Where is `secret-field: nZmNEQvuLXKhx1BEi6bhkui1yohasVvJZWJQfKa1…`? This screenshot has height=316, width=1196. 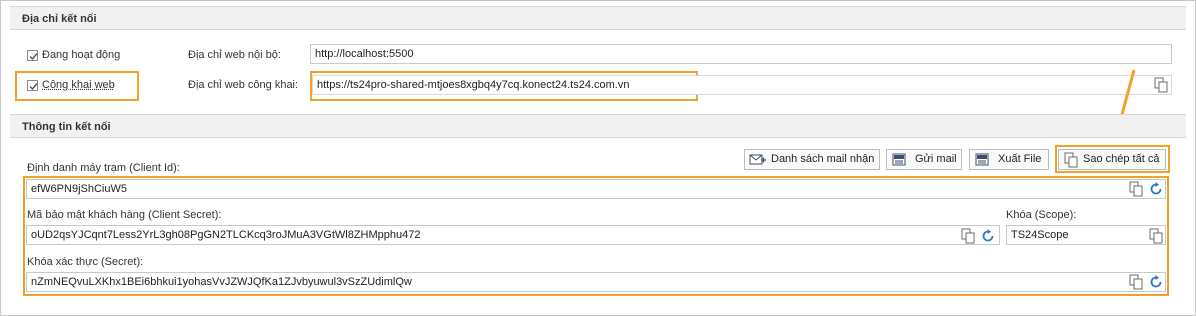
secret-field: nZmNEQvuLXKhx1BEi6bhkui1yohasVvJZWJQfKa1… is located at coordinates (596, 282).